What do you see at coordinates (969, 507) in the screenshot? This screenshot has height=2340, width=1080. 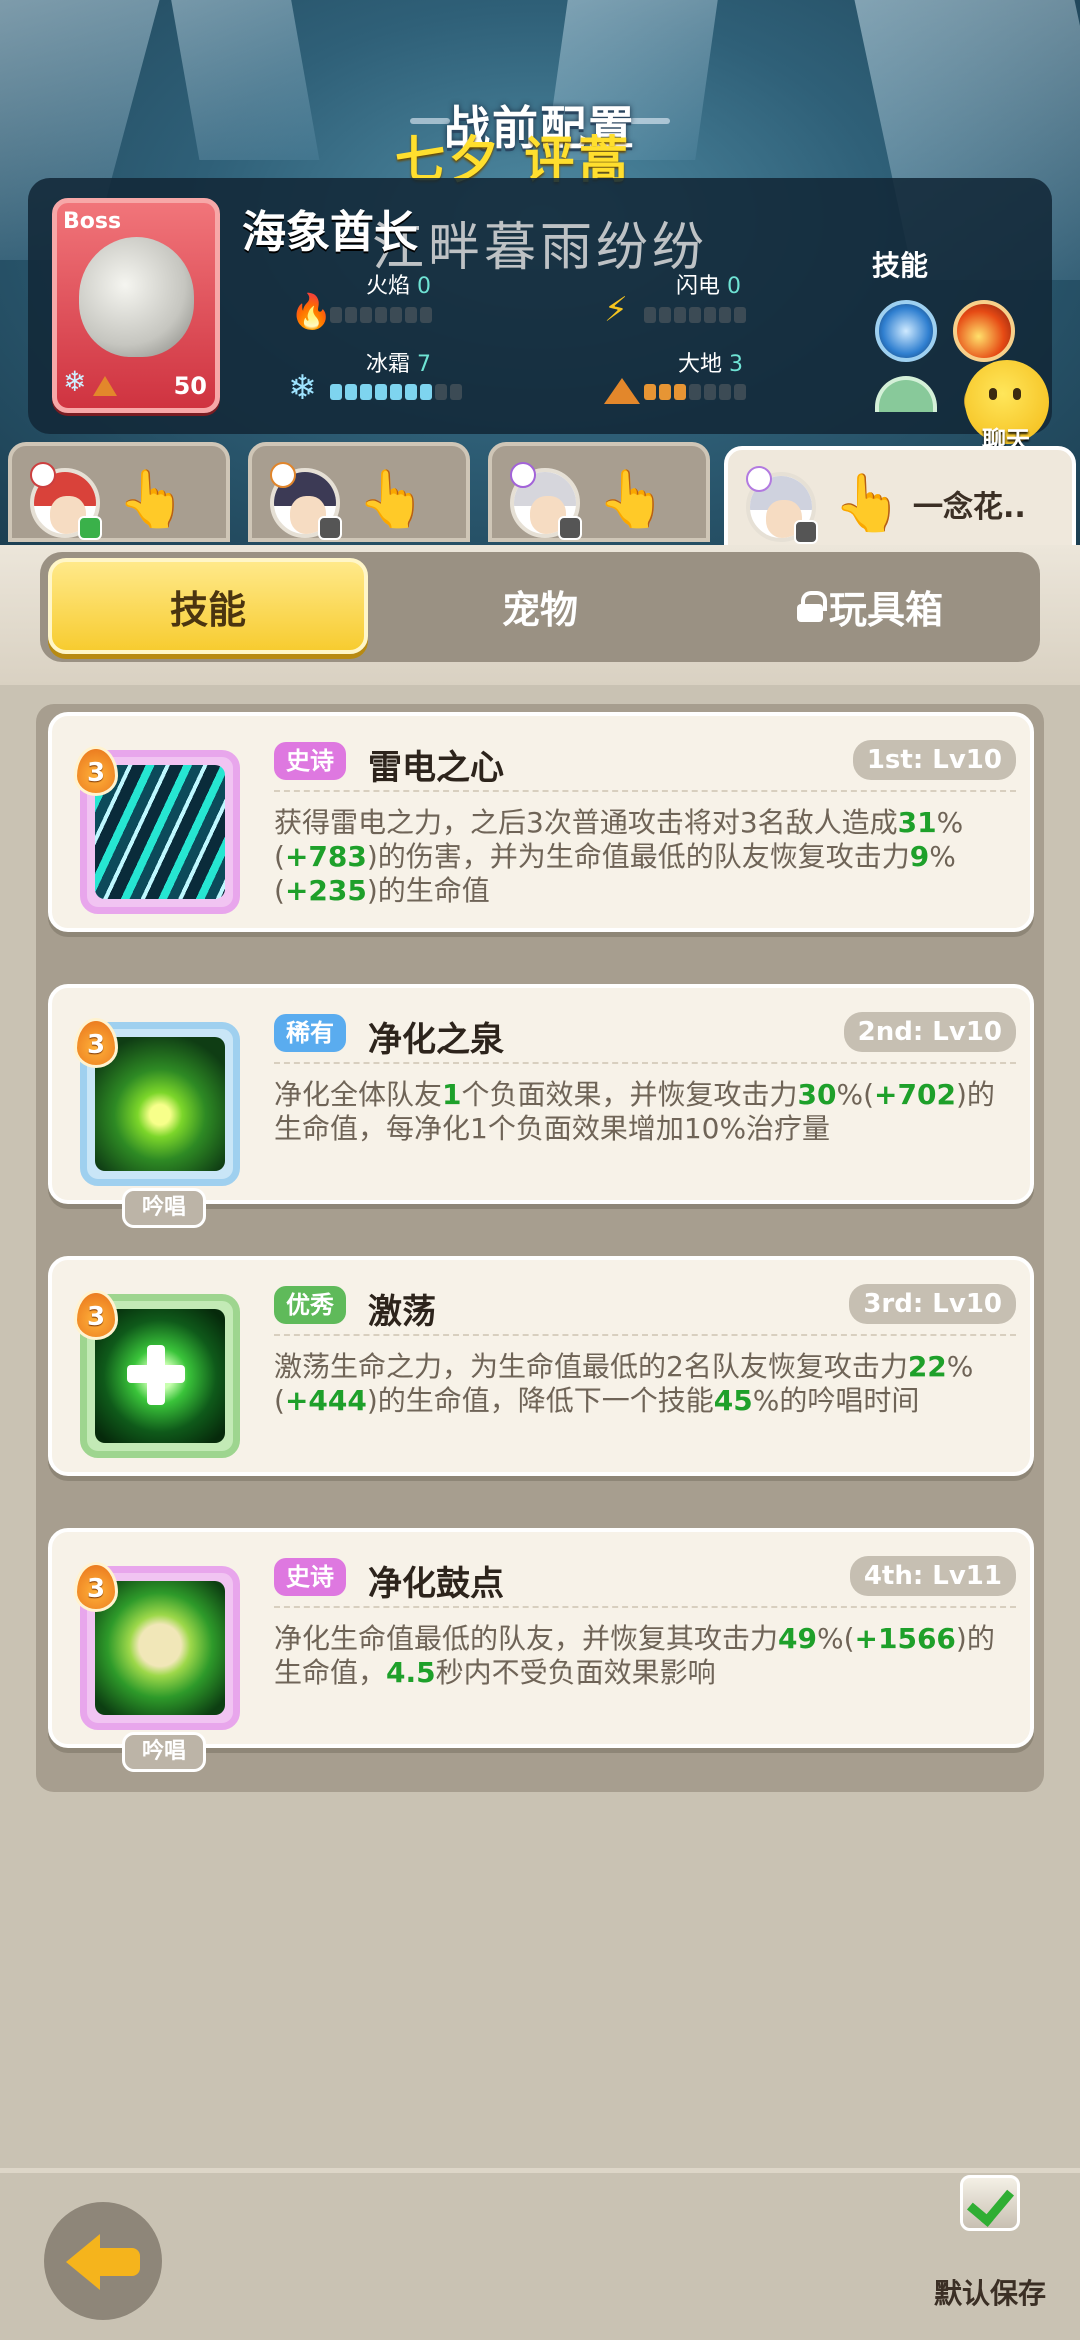 I see `party-member-name: 一念花..` at bounding box center [969, 507].